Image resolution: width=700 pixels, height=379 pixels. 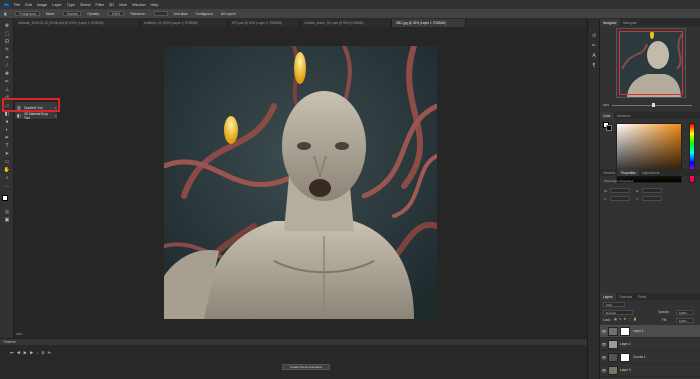 I want to click on photoshop-logo: Ps, so click(x=6, y=4).